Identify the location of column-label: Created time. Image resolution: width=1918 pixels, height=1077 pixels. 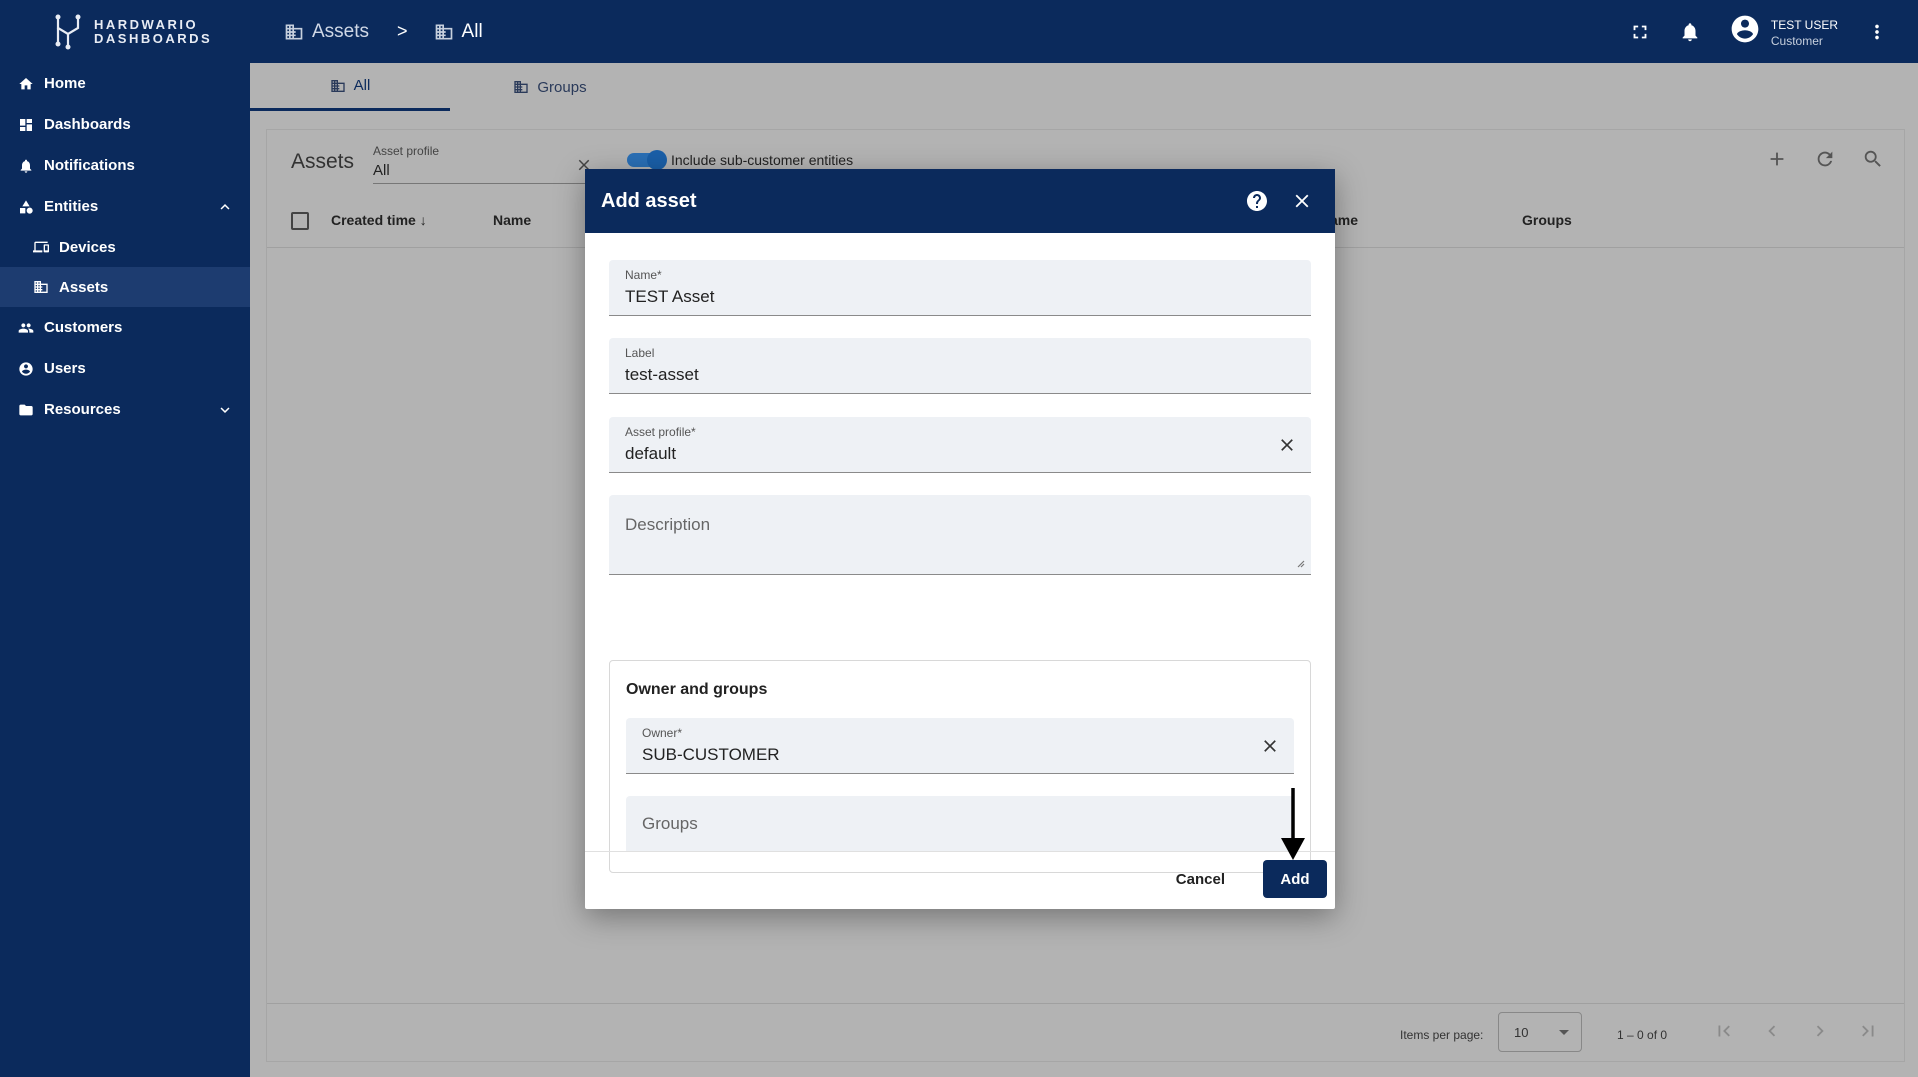
(373, 220).